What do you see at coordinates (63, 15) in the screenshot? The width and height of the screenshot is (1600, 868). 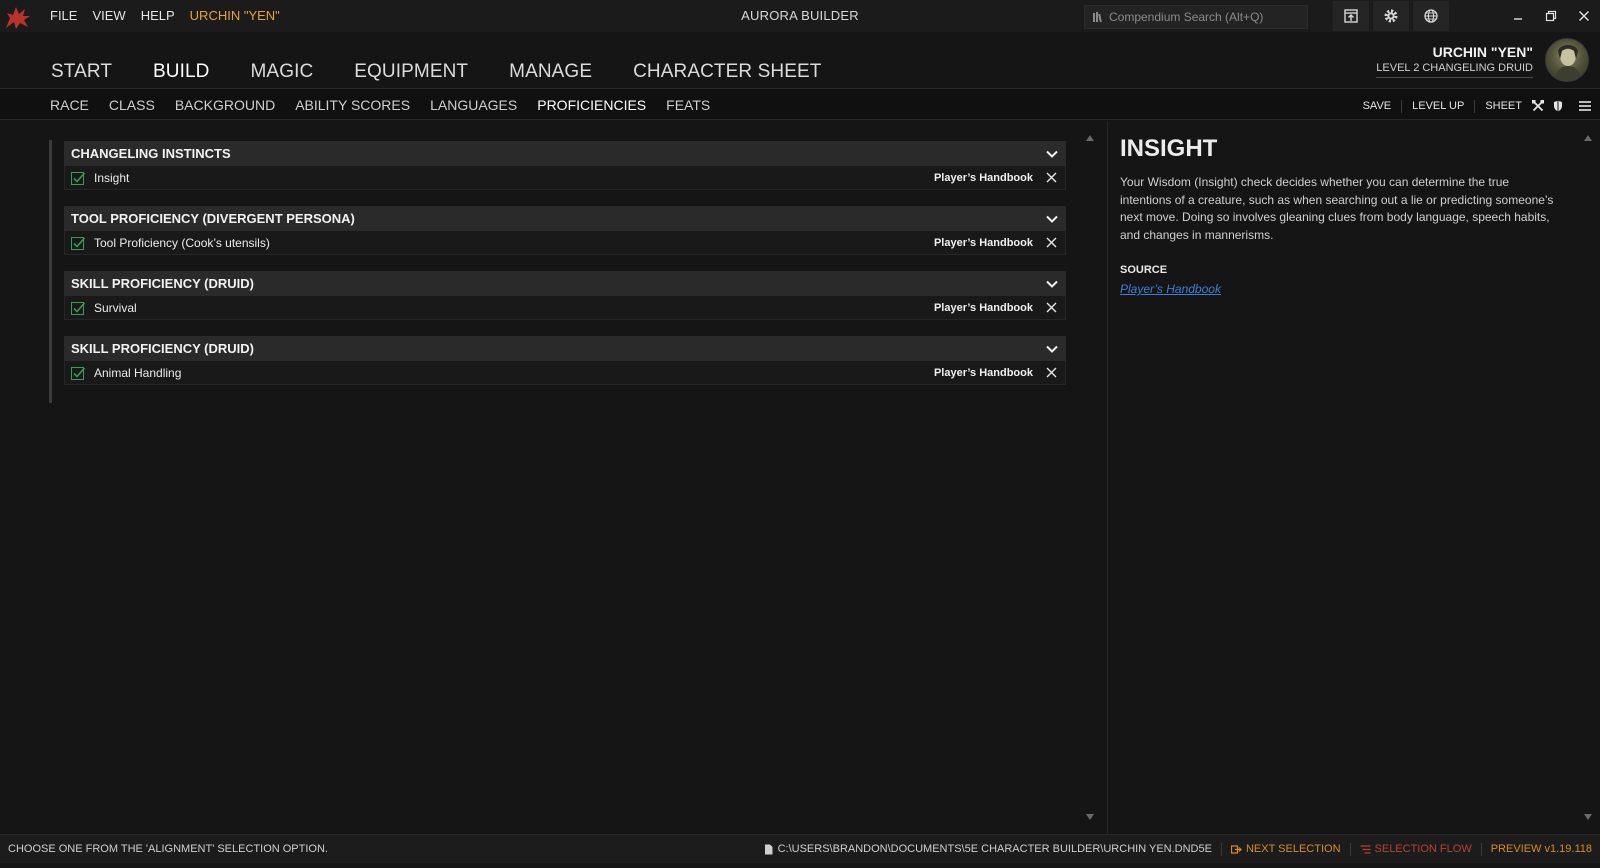 I see `menu-file: FILE` at bounding box center [63, 15].